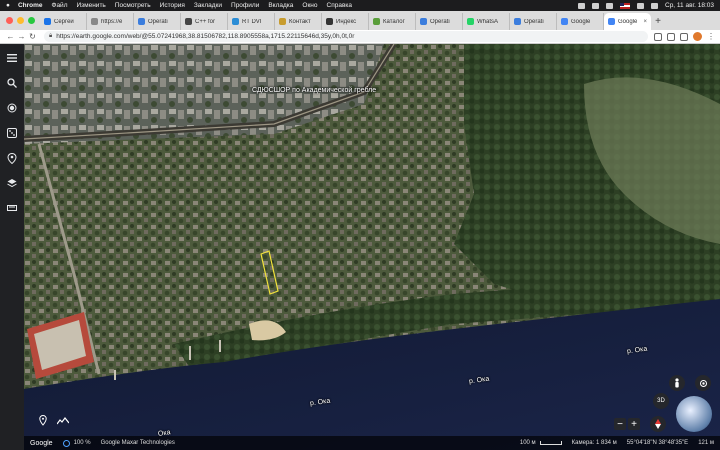 The width and height of the screenshot is (720, 450). Describe the element at coordinates (309, 5) in the screenshot. I see `menu-window: Окно` at that location.